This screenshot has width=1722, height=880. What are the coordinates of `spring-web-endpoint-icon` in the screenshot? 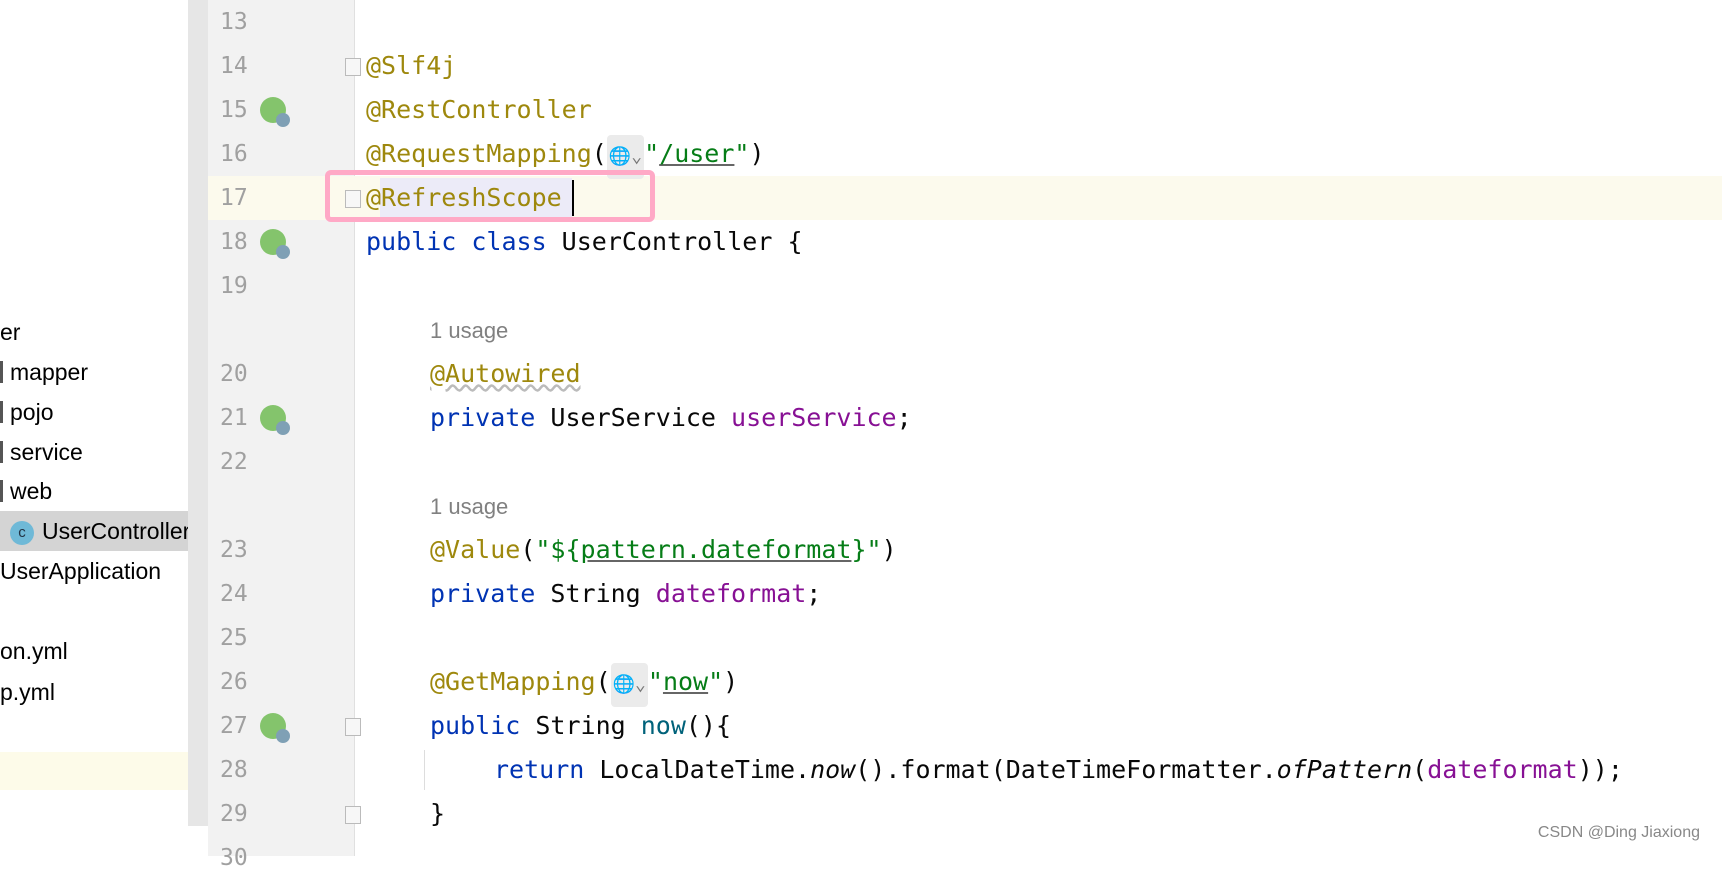 It's located at (275, 728).